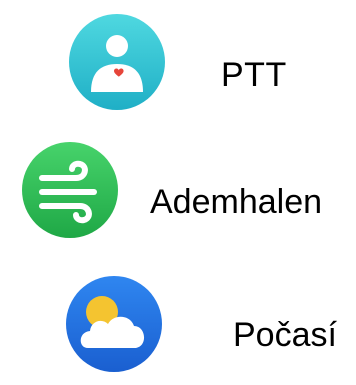  Describe the element at coordinates (114, 324) in the screenshot. I see `weather-sun-cloud-icon` at that location.